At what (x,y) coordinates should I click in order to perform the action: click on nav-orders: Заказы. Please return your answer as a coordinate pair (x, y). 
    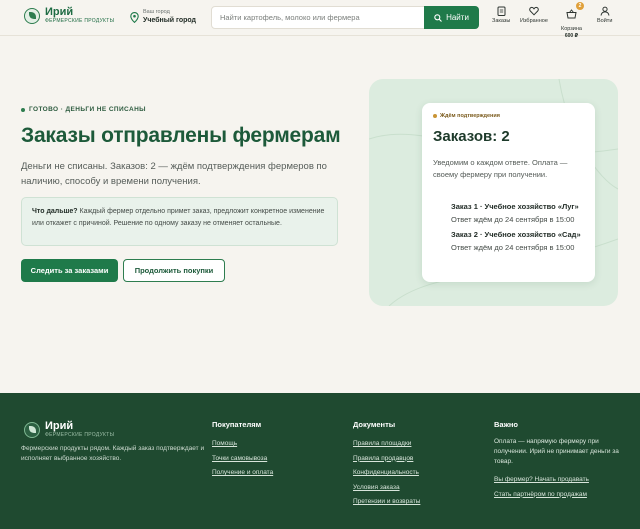
    Looking at the image, I should click on (501, 15).